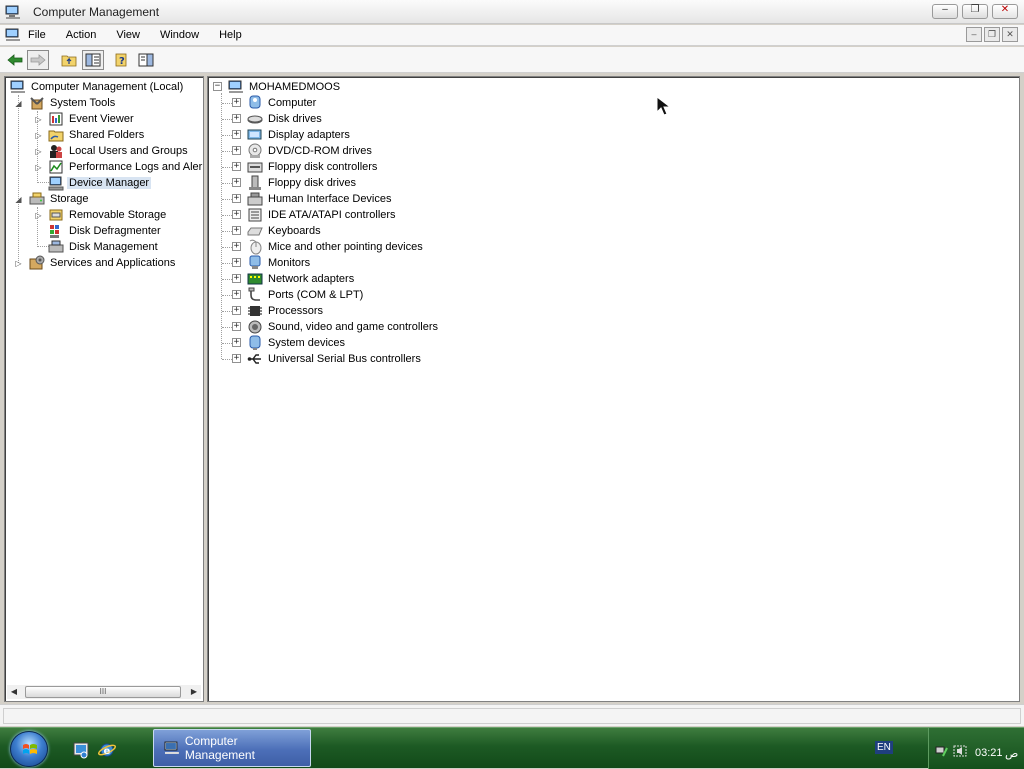 The image size is (1024, 769). Describe the element at coordinates (73, 103) in the screenshot. I see `tree-item-system-tools: System Tools` at that location.